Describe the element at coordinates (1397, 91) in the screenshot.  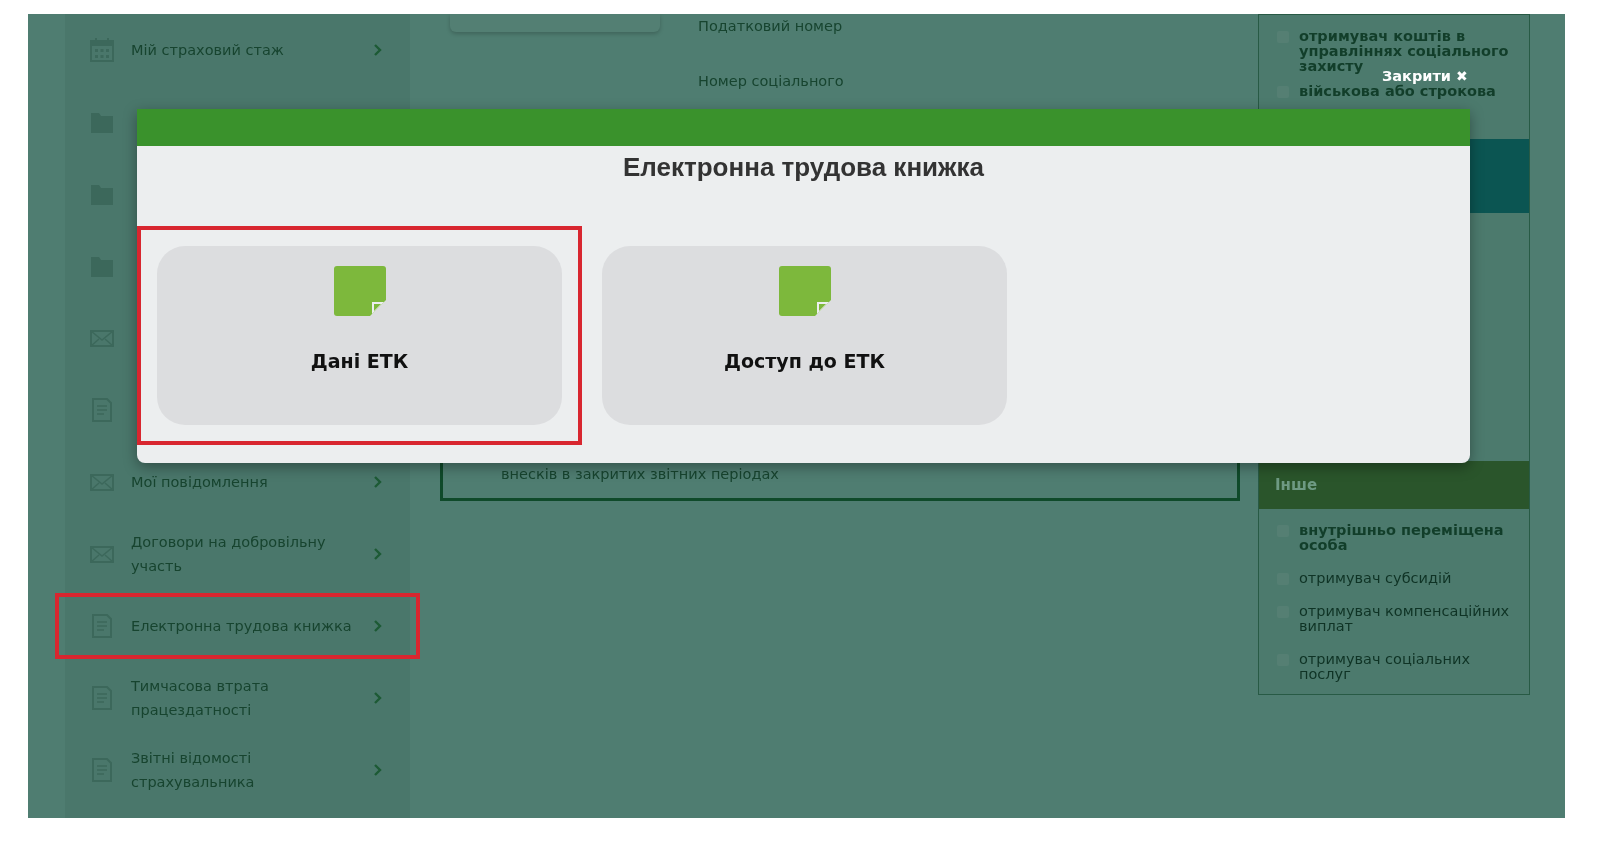
I see `checkbox-label: військова або строкова` at that location.